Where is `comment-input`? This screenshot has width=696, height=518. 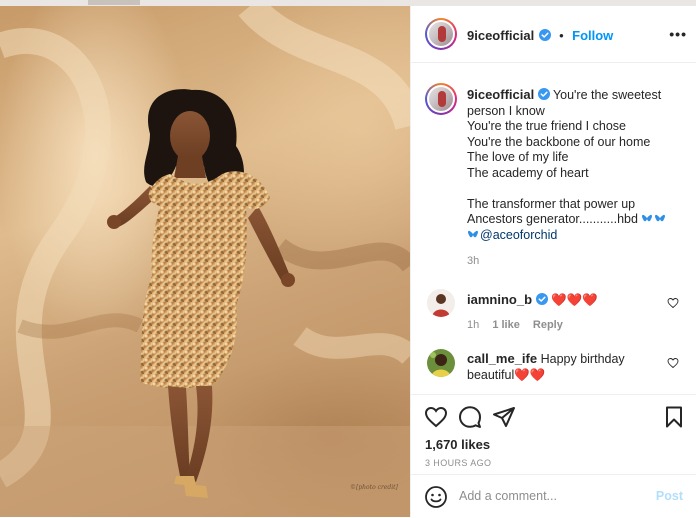 comment-input is located at coordinates (554, 496).